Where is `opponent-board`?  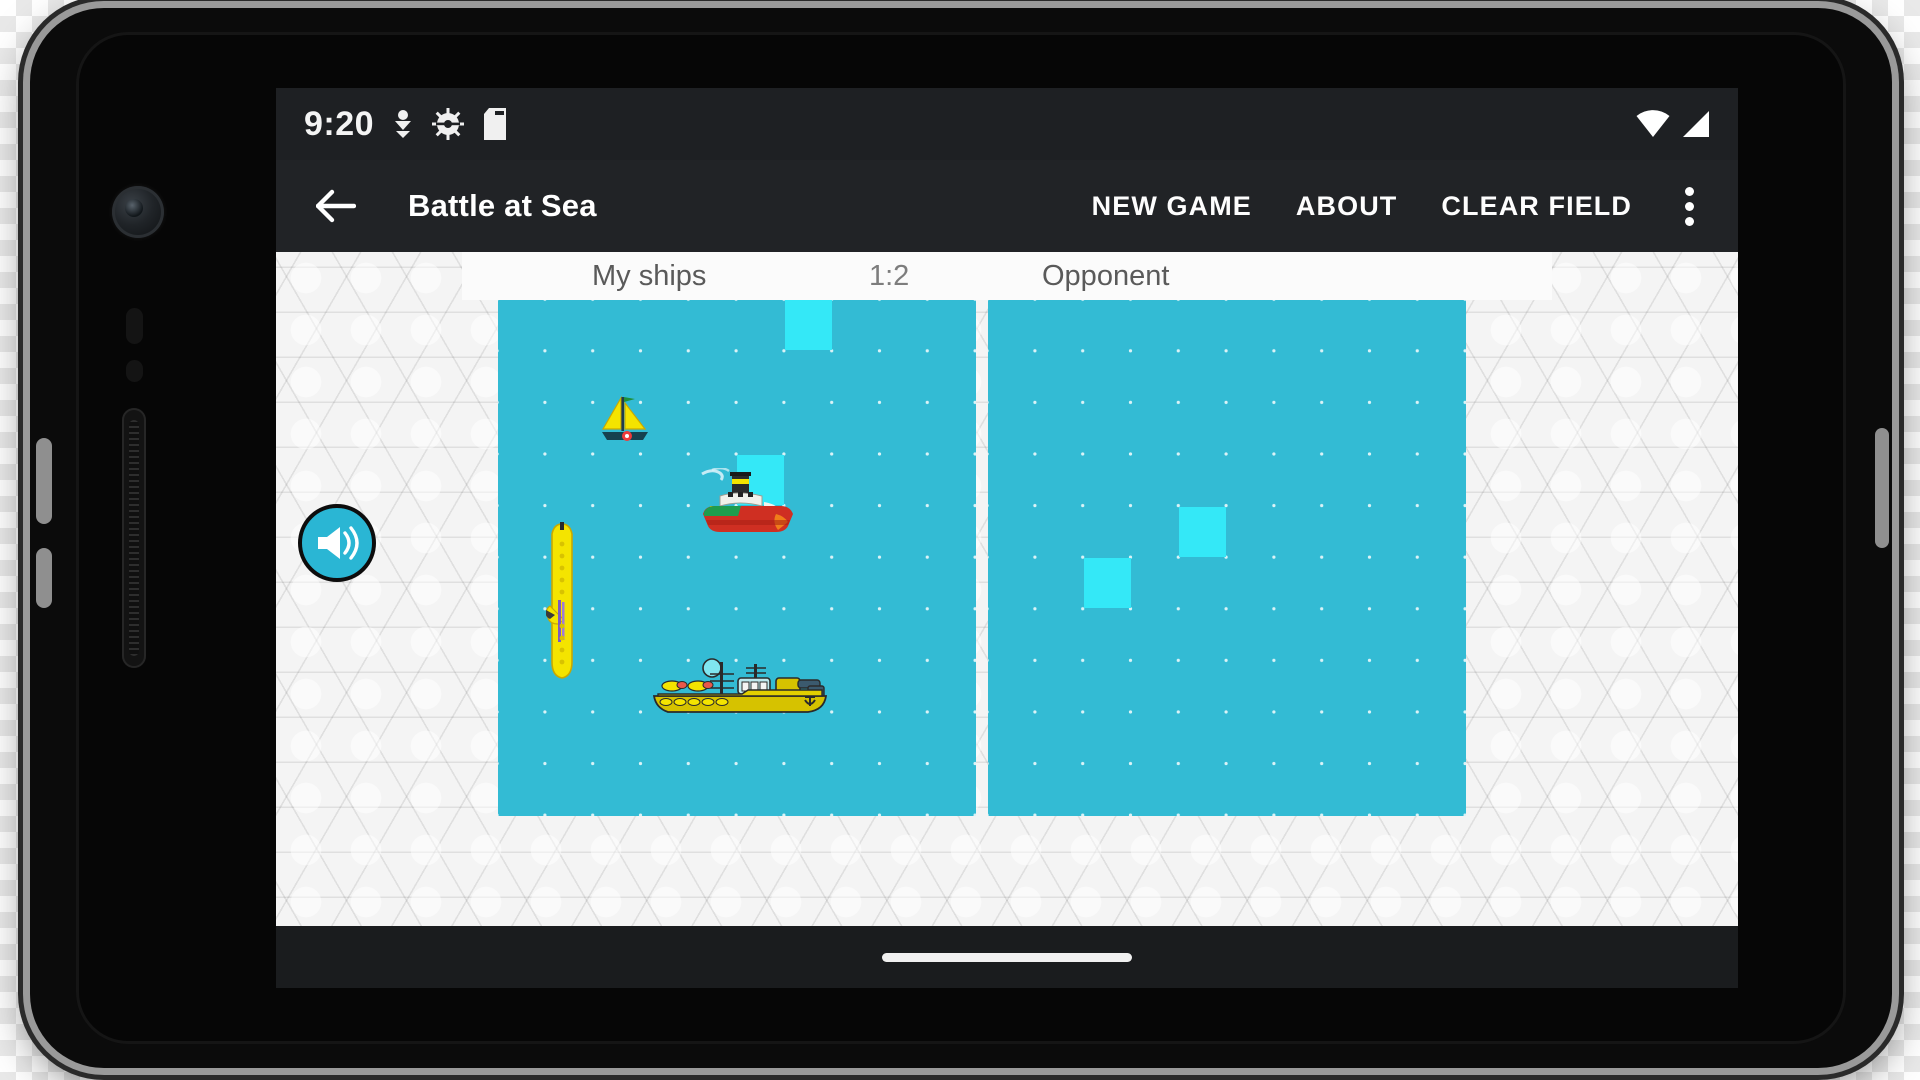 opponent-board is located at coordinates (1227, 558).